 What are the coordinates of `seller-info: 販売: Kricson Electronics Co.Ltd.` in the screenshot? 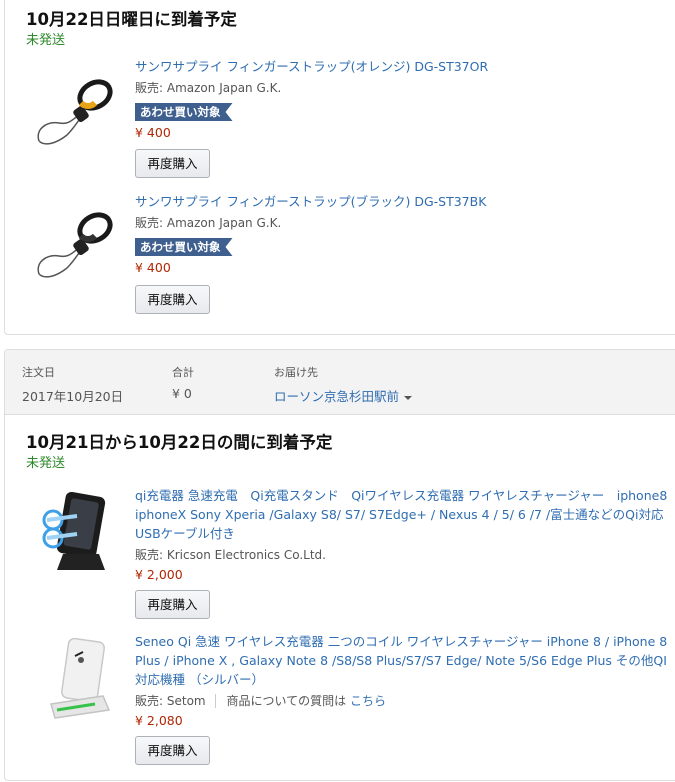 It's located at (230, 554).